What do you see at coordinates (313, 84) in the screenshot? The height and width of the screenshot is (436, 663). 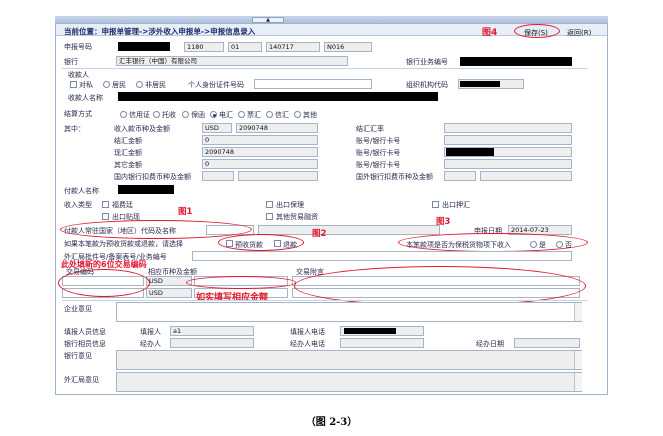 I see `id-no-field` at bounding box center [313, 84].